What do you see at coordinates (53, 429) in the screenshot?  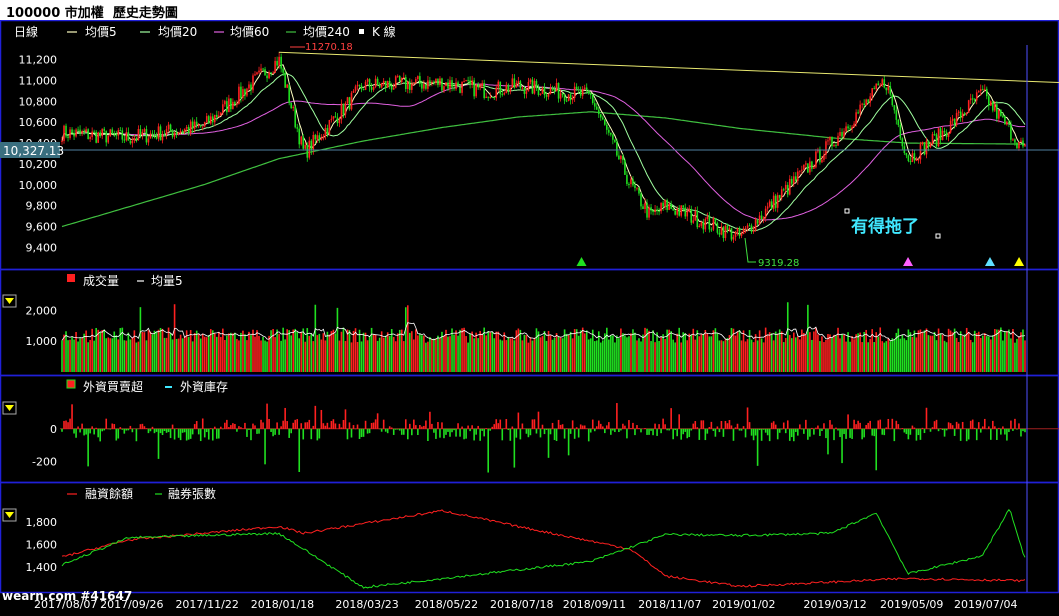 I see `foreign-y-tick: 0` at bounding box center [53, 429].